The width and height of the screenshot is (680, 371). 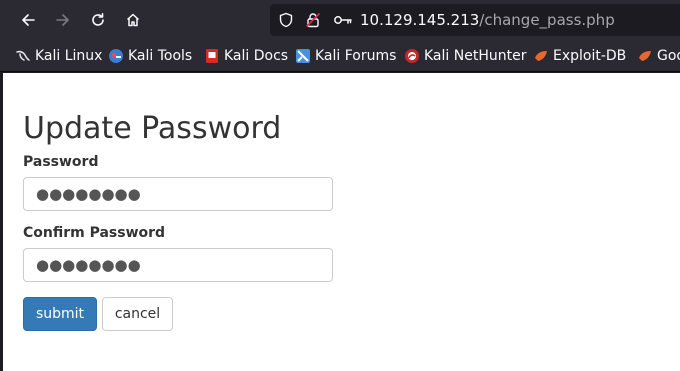 I want to click on confirm-password-input: ●●●●●●●●, so click(x=178, y=265).